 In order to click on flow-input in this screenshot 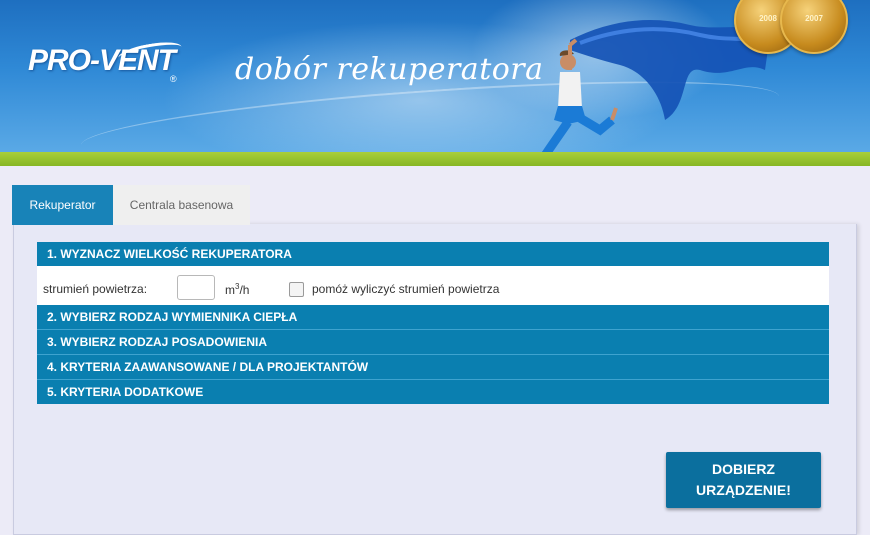, I will do `click(196, 287)`.